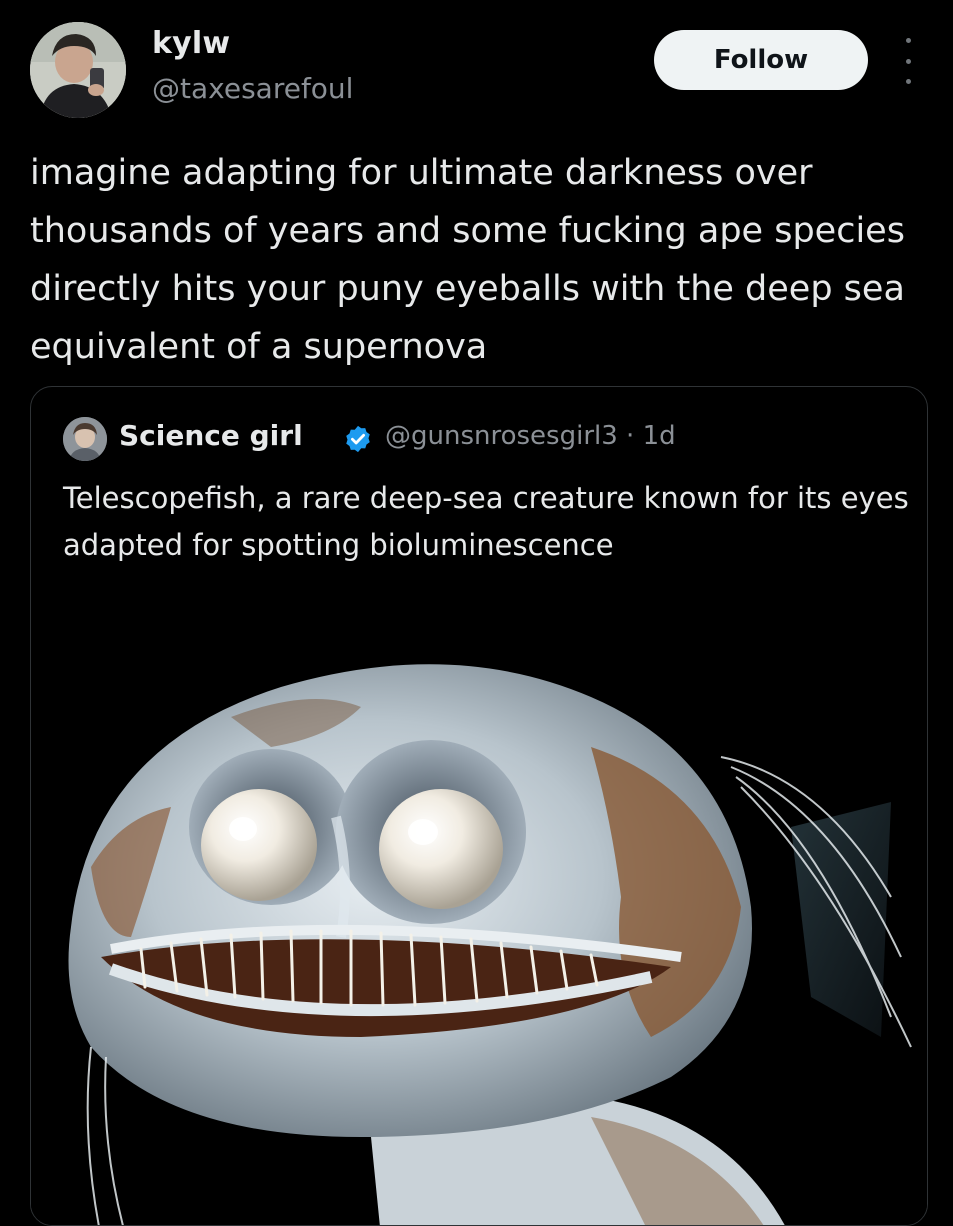 Image resolution: width=953 pixels, height=1226 pixels. What do you see at coordinates (252, 88) in the screenshot?
I see `user-handle: @taxesarefoul` at bounding box center [252, 88].